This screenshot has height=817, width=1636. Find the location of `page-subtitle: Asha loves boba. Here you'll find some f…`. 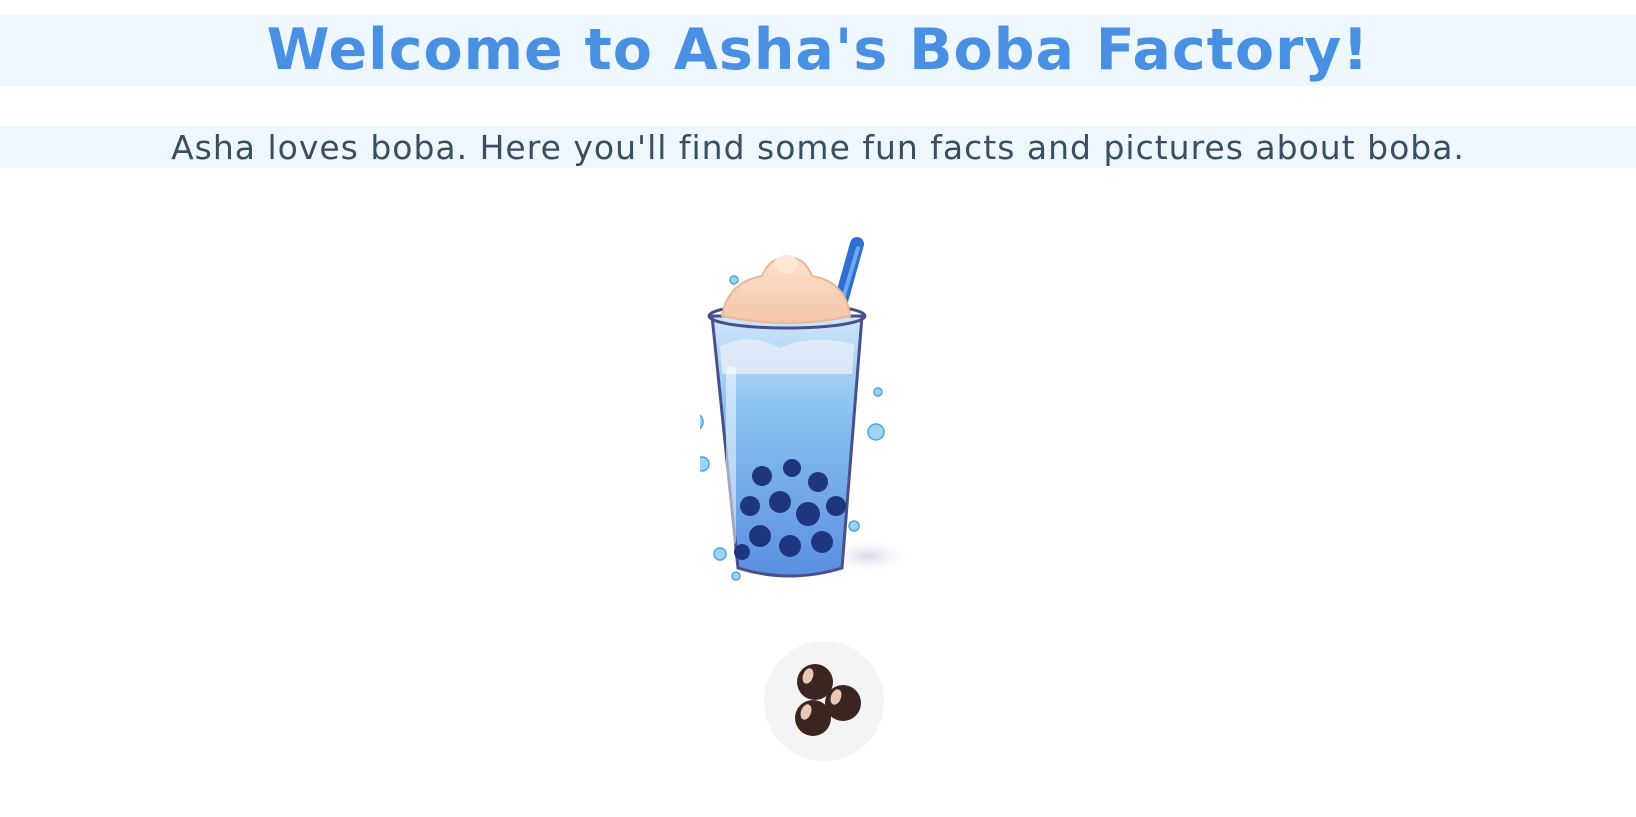

page-subtitle: Asha loves boba. Here you'll find some f… is located at coordinates (818, 147).